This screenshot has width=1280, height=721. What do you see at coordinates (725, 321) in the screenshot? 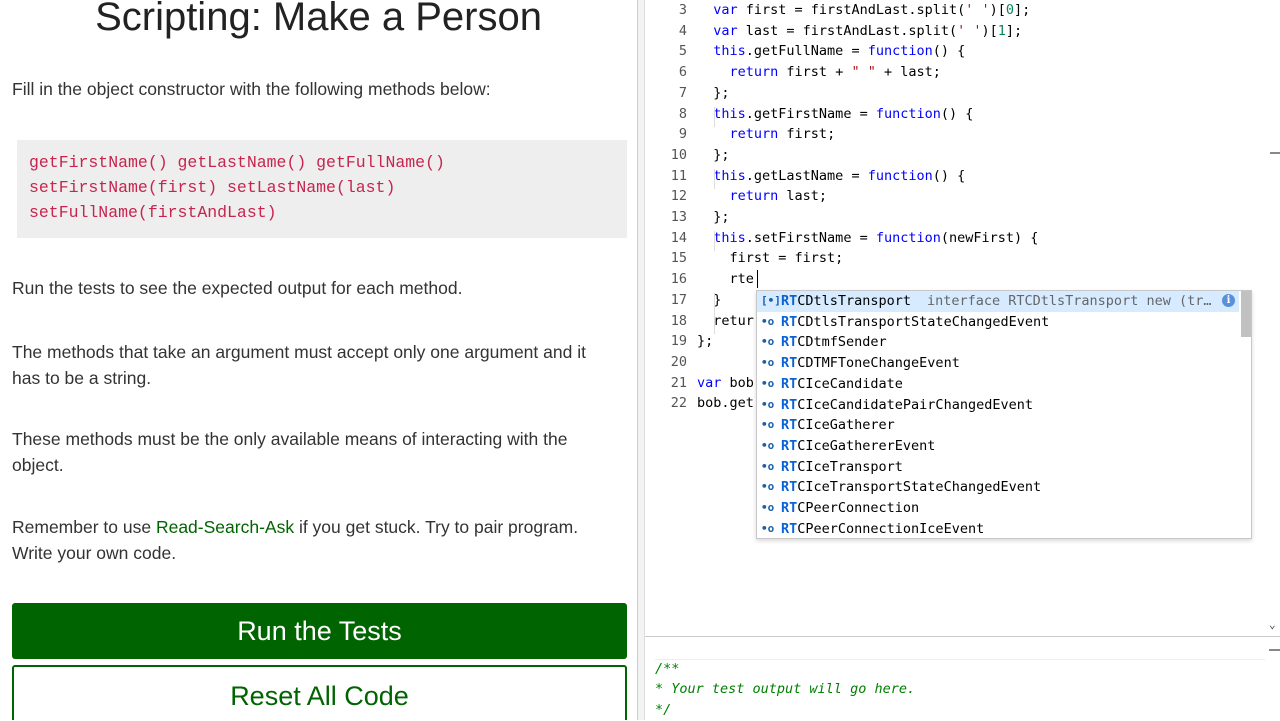
I see `code-line: retur` at bounding box center [725, 321].